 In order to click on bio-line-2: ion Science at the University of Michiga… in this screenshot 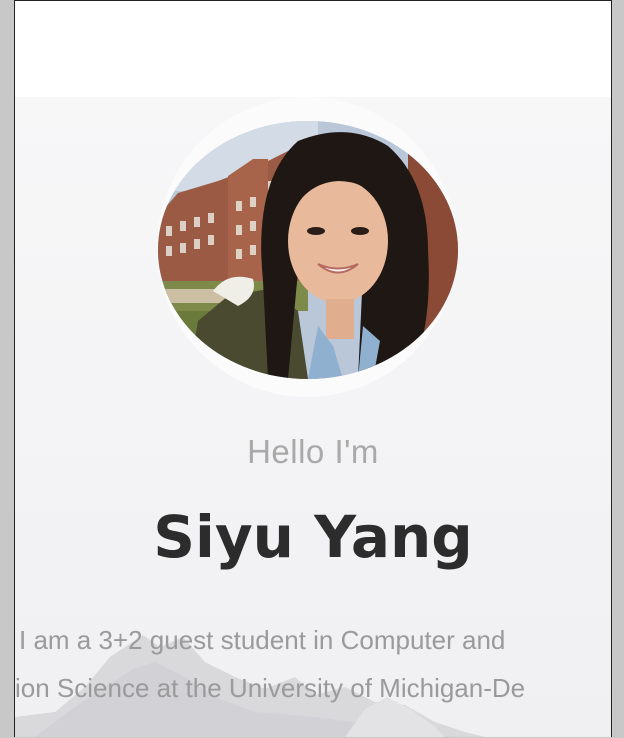, I will do `click(270, 688)`.